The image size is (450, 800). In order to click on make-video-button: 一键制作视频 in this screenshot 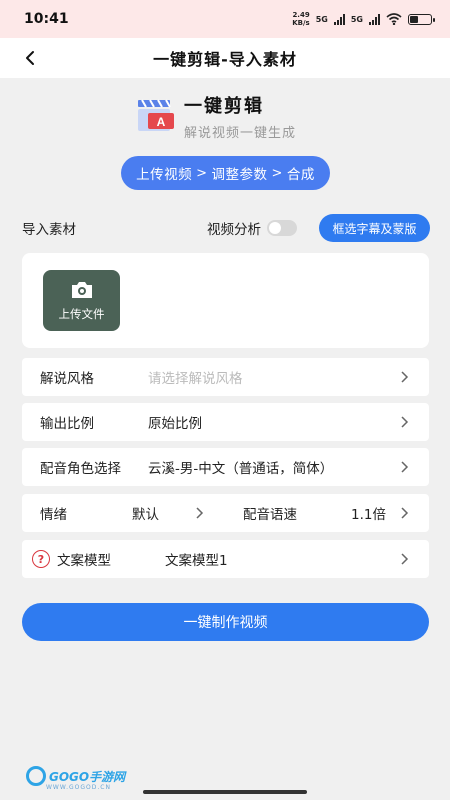, I will do `click(225, 622)`.